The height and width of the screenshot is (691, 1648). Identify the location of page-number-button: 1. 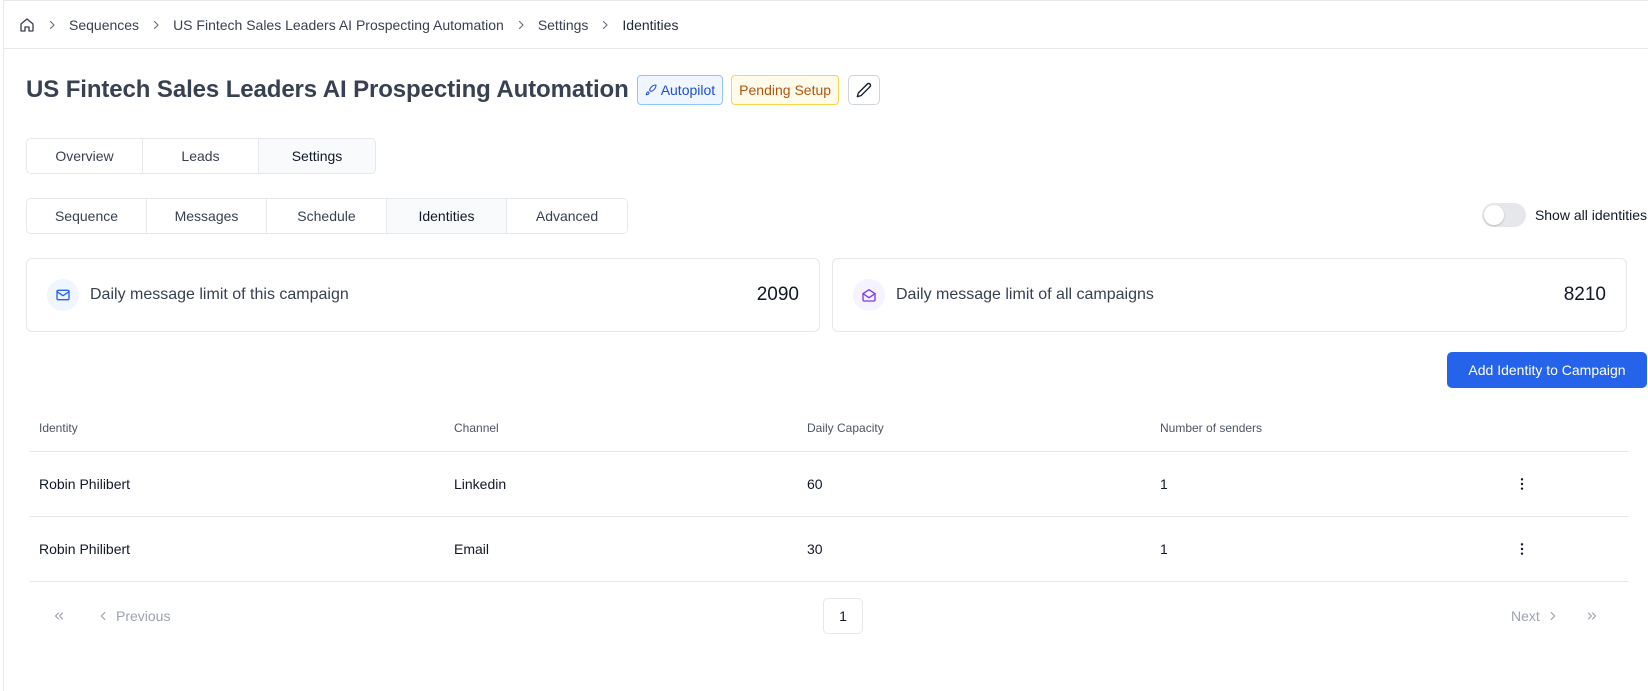
(843, 616).